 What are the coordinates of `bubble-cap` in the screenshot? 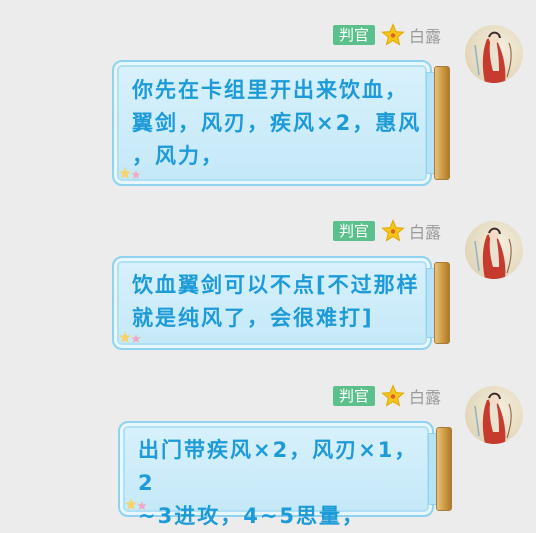 It's located at (444, 469).